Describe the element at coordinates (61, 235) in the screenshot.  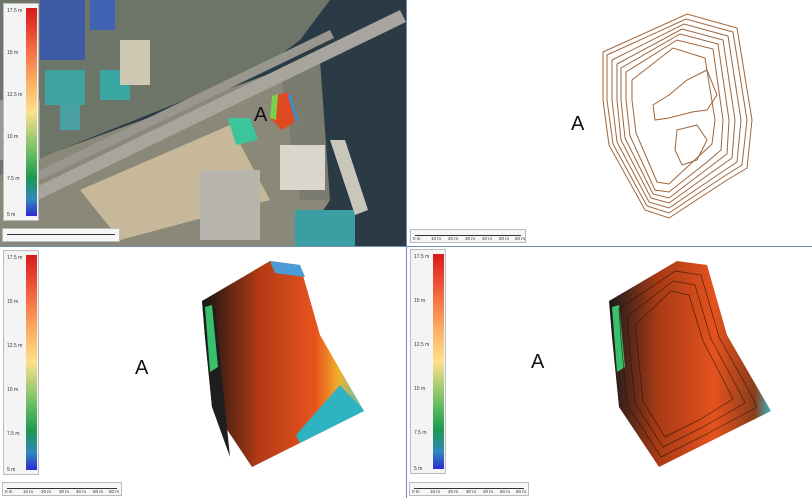
I see `scale-bar` at that location.